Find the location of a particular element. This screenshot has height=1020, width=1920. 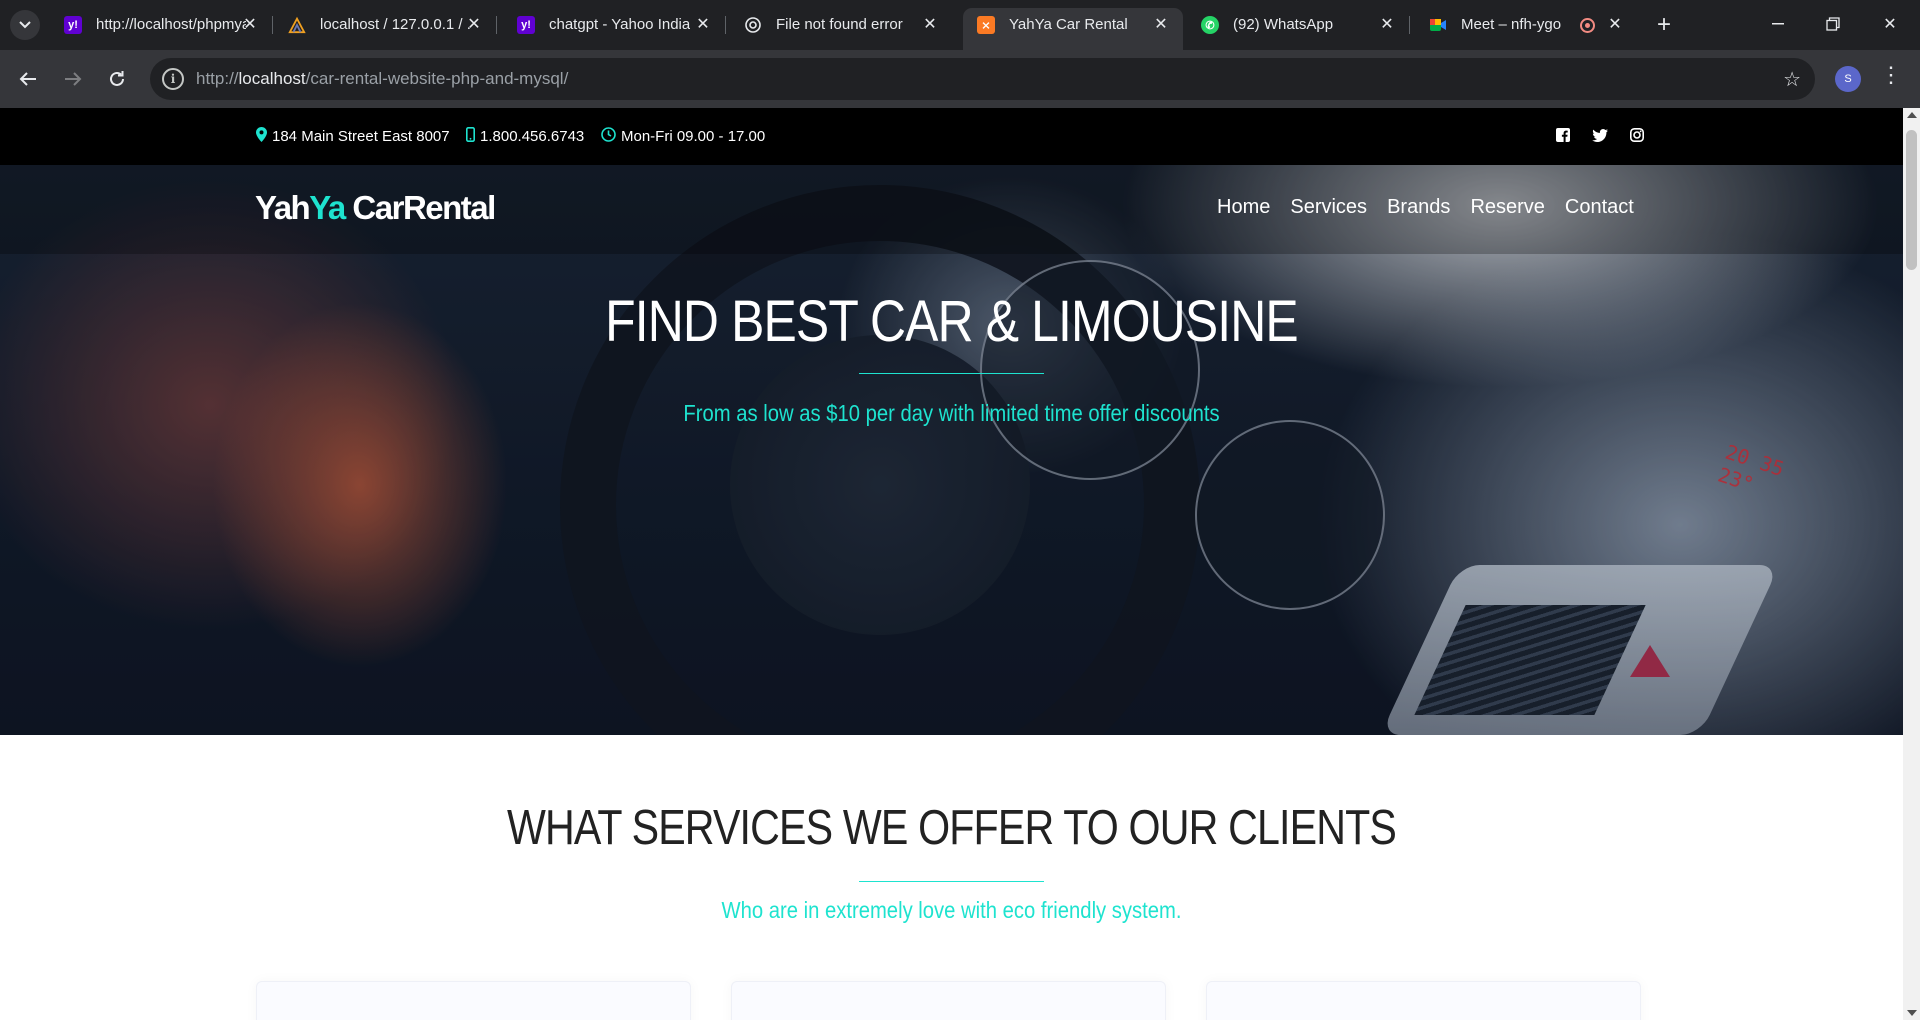

url-path: /car-rental-website-php-and-mysql/ is located at coordinates (437, 78).